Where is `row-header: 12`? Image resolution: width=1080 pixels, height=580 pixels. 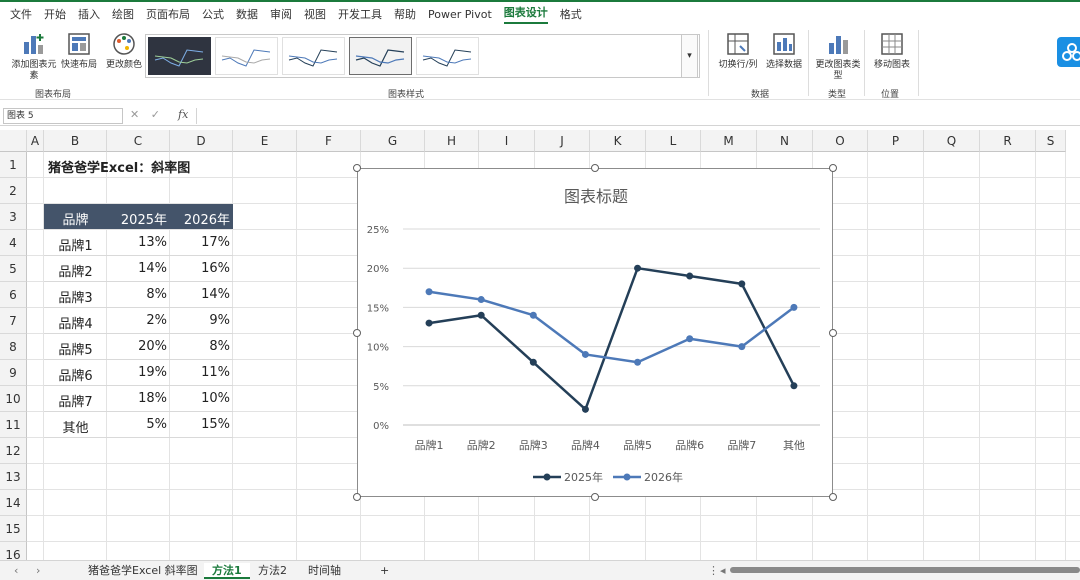
row-header: 12 is located at coordinates (13, 451).